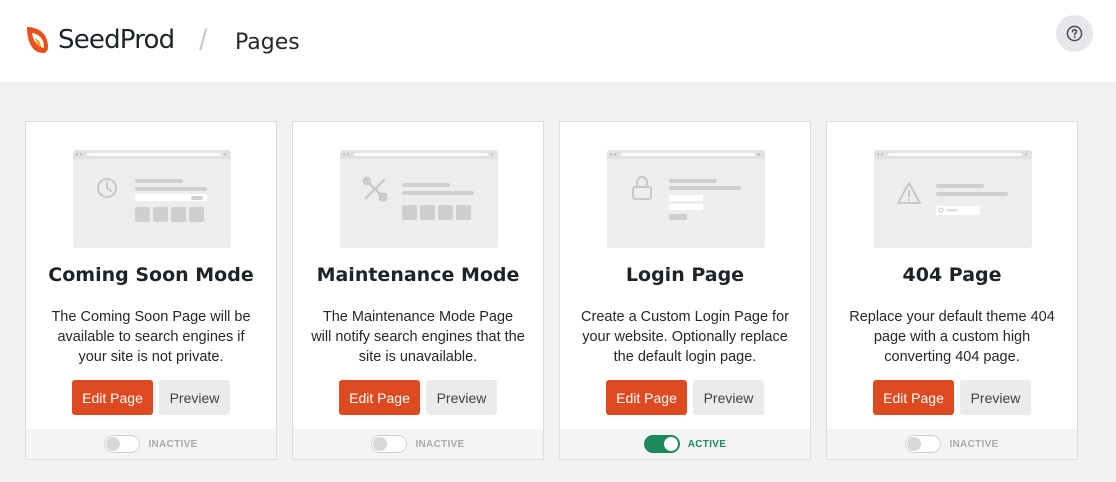 This screenshot has width=1116, height=482. Describe the element at coordinates (685, 275) in the screenshot. I see `card-title: Login Page` at that location.